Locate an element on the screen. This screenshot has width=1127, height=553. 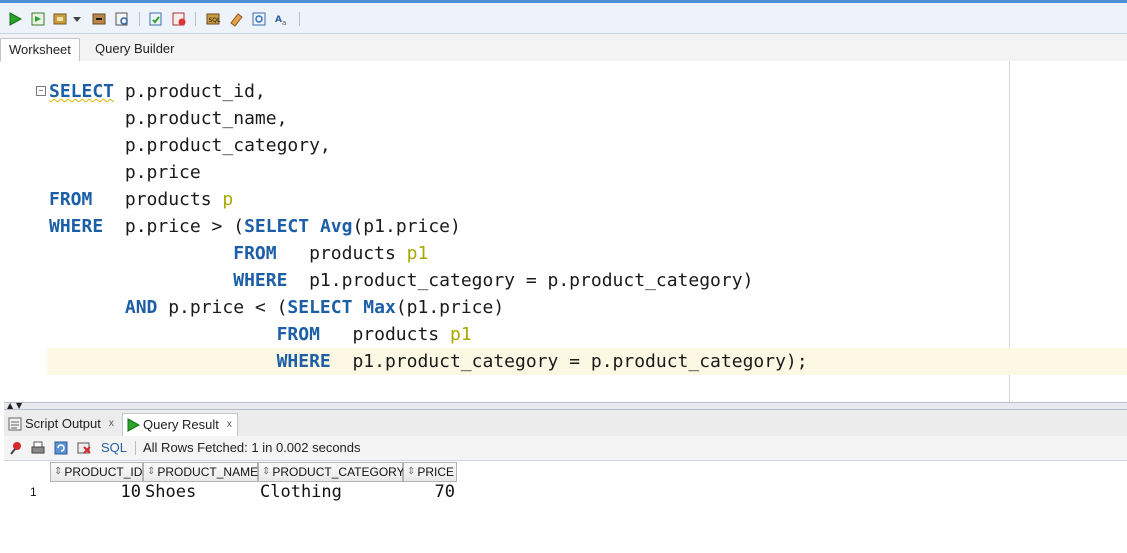
column-header-label: PRODUCT_NAME is located at coordinates (208, 472).